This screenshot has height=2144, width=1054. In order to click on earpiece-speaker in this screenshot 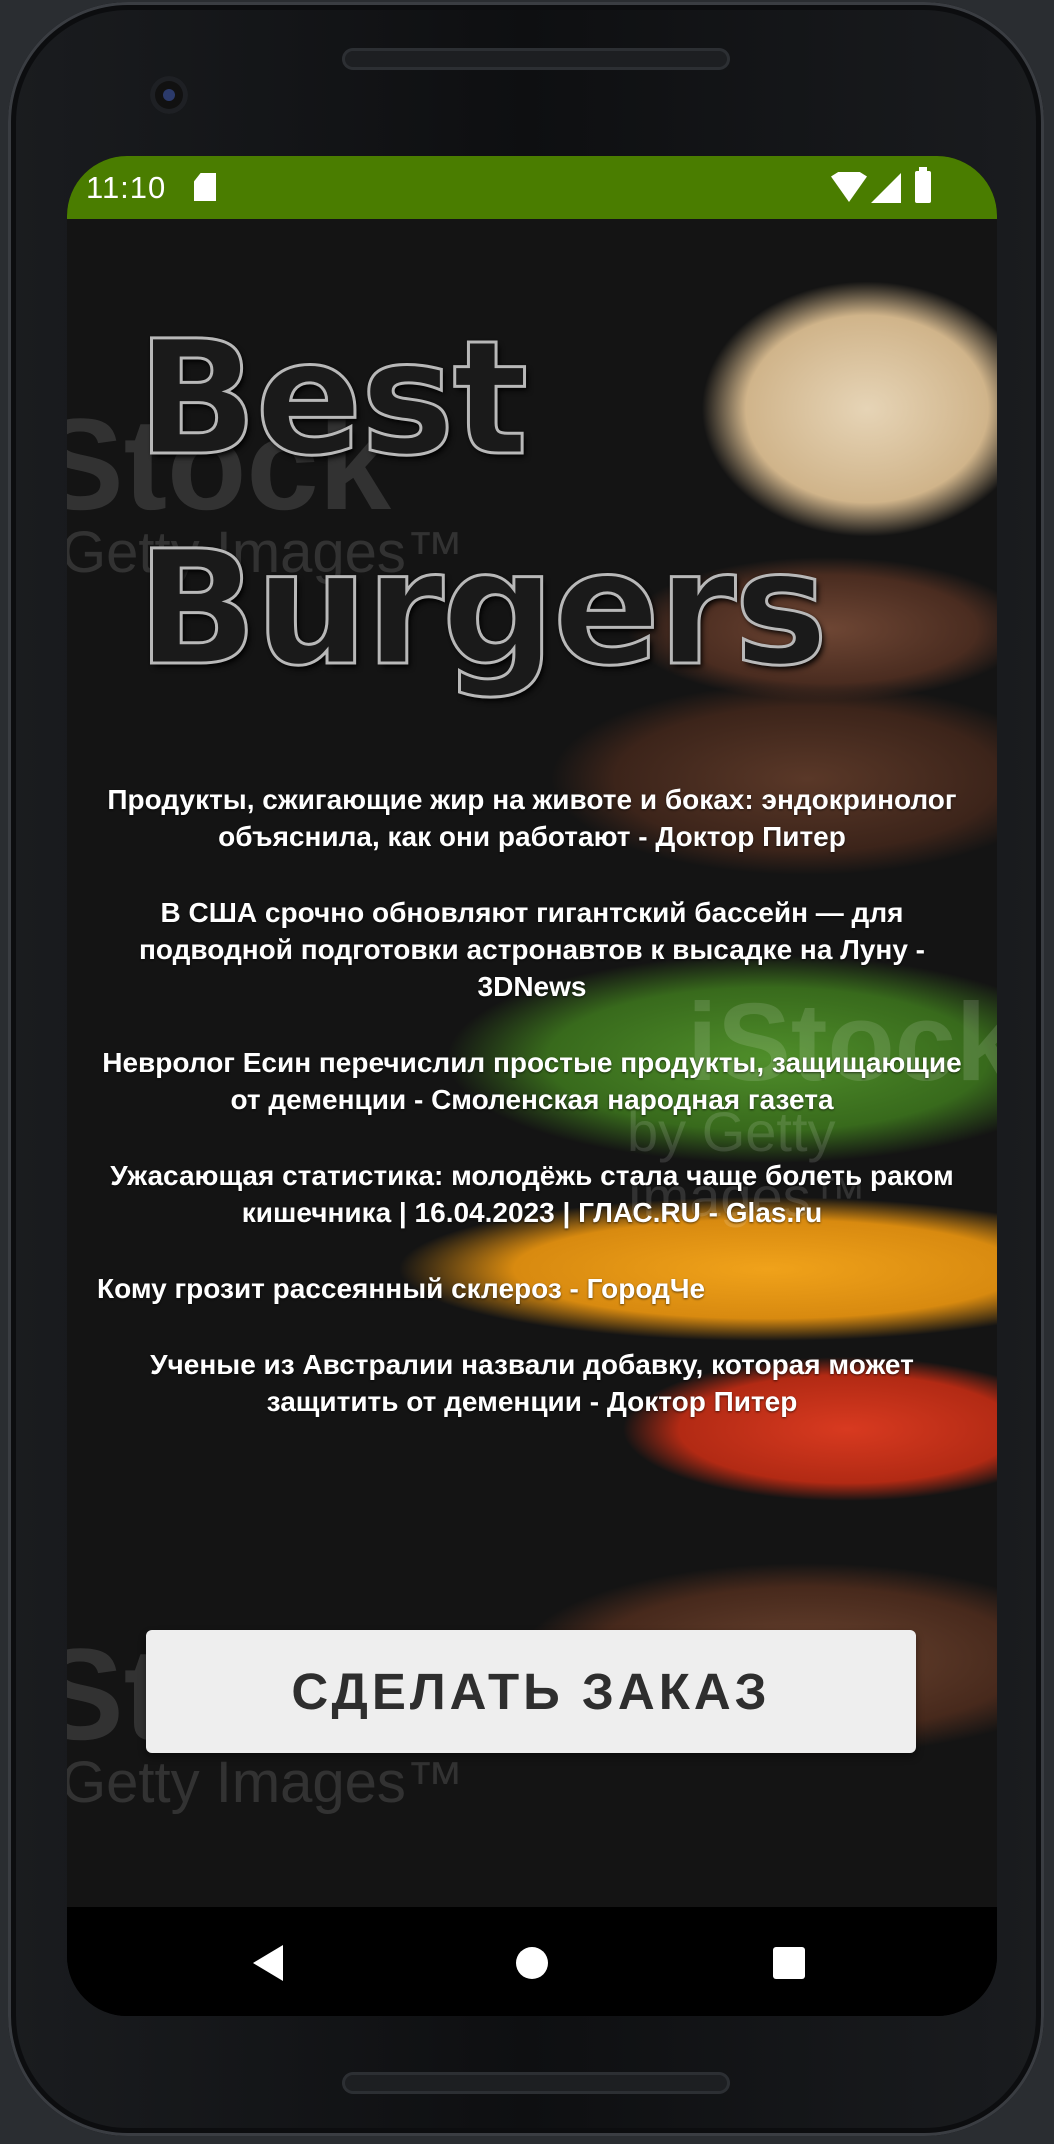, I will do `click(536, 59)`.